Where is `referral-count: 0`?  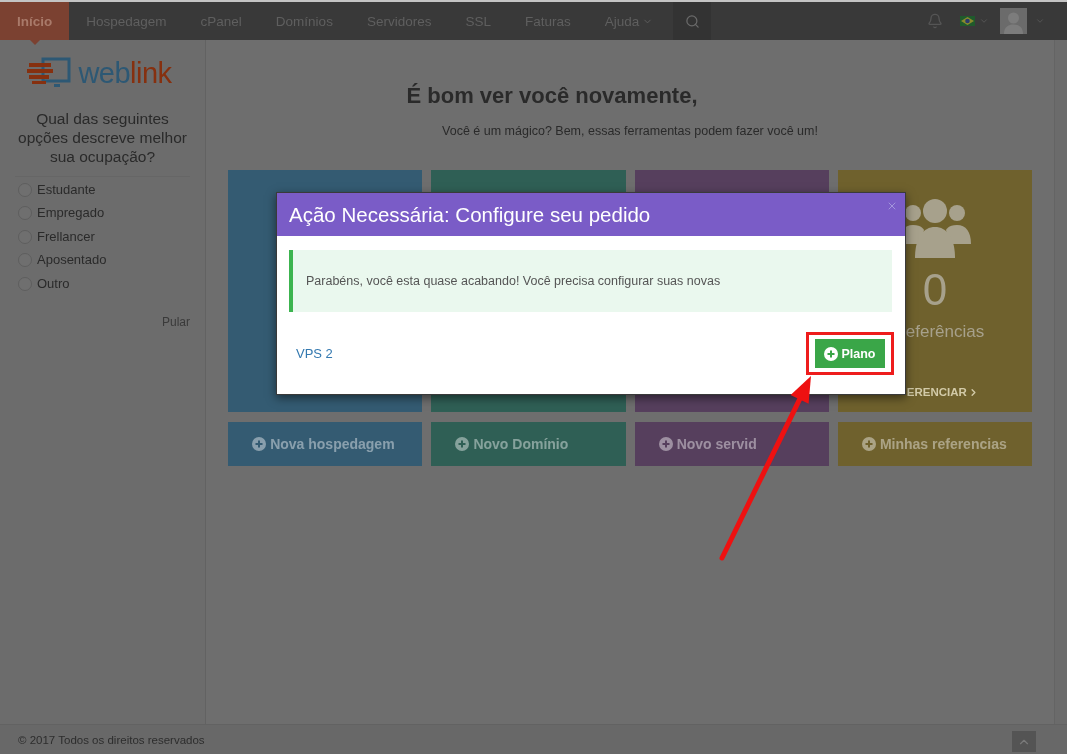
referral-count: 0 is located at coordinates (935, 290).